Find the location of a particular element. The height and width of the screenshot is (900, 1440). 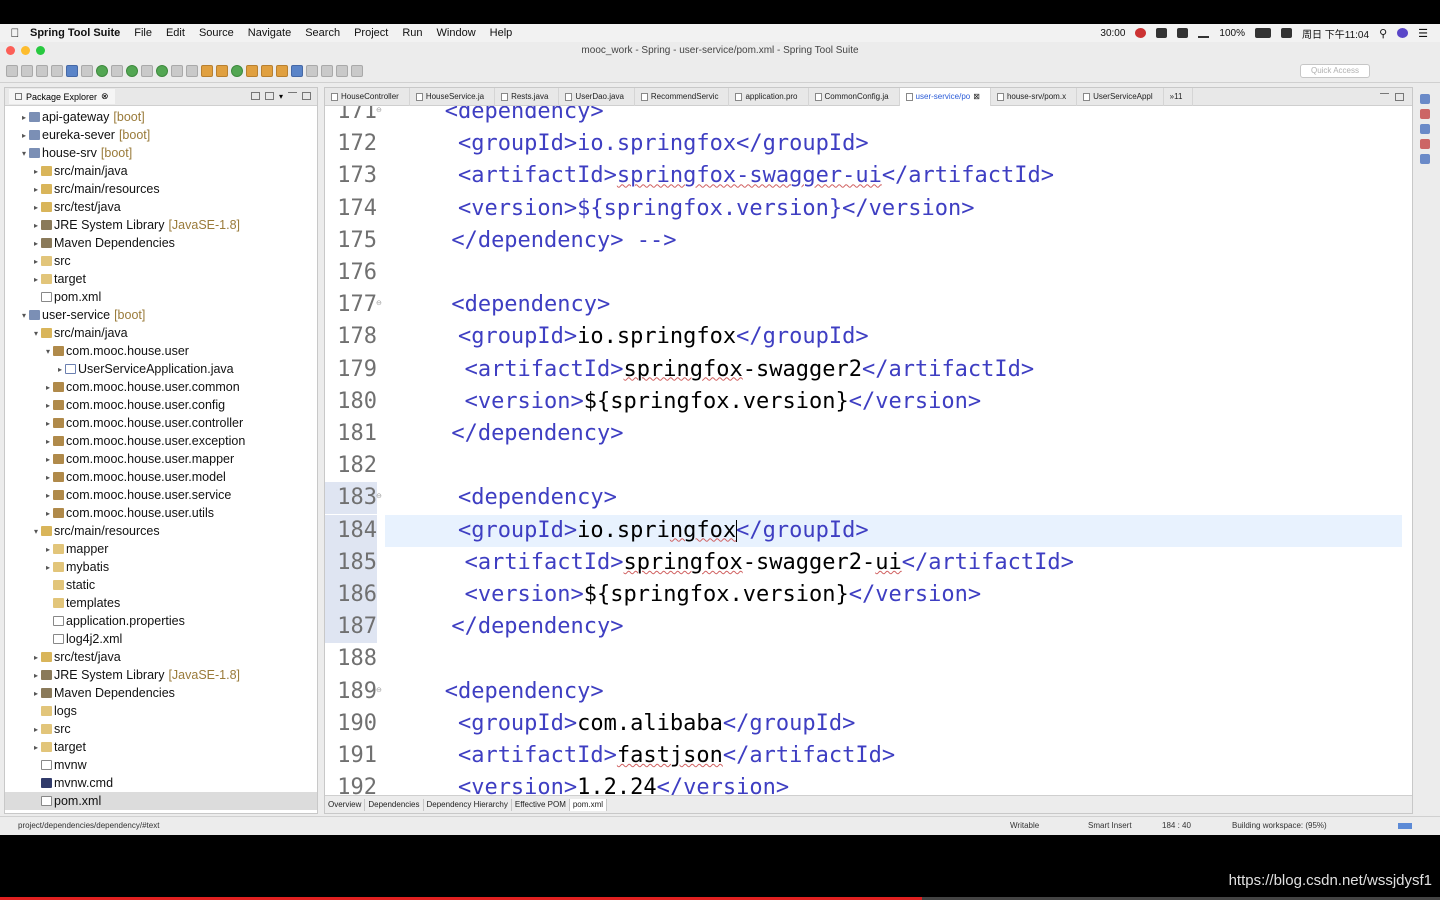

debug-icon is located at coordinates (147, 70).